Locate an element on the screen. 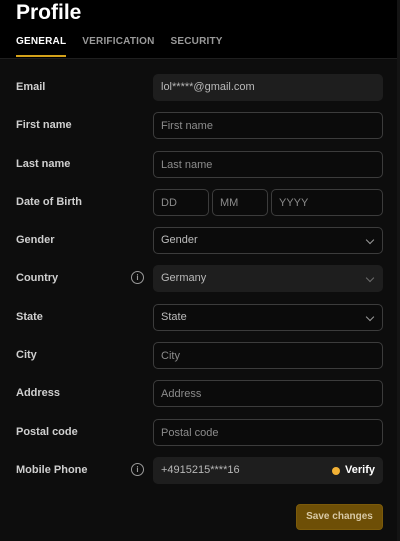 The image size is (400, 541). address-row: Address is located at coordinates (200, 393).